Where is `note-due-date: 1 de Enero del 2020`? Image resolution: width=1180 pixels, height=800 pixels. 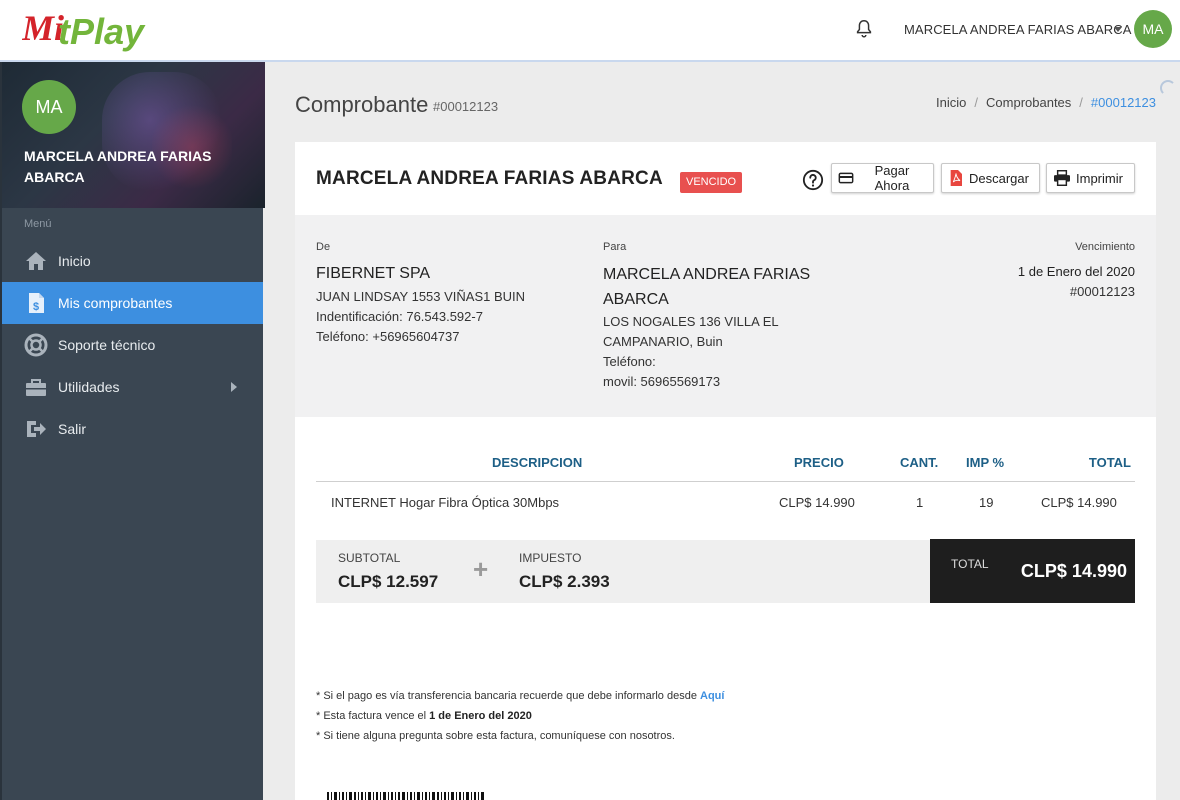 note-due-date: 1 de Enero del 2020 is located at coordinates (480, 716).